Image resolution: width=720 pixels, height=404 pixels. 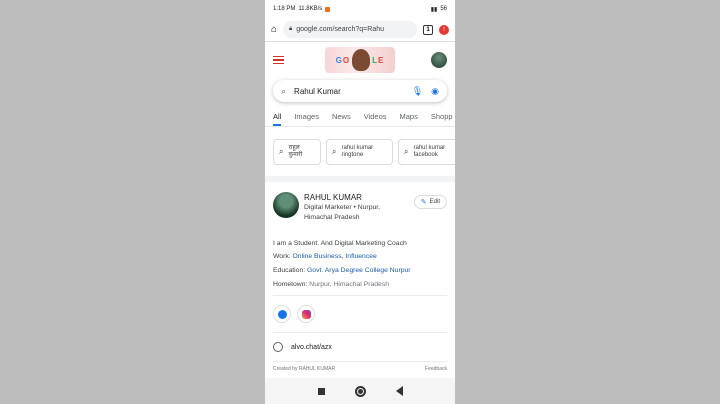 What do you see at coordinates (341, 119) in the screenshot?
I see `tab-news: News` at bounding box center [341, 119].